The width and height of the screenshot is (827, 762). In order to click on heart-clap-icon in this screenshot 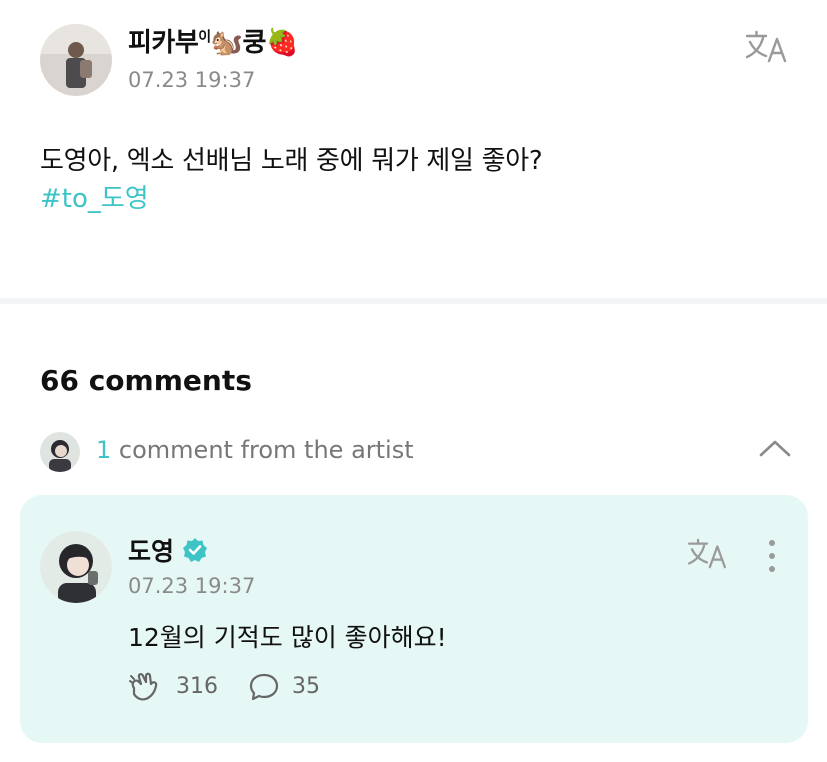, I will do `click(143, 686)`.